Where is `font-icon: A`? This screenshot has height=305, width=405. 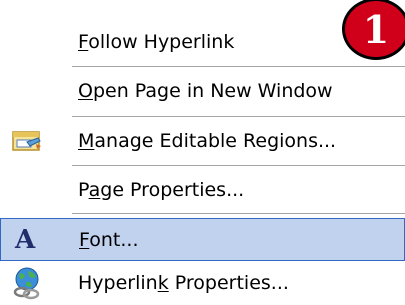
font-icon: A is located at coordinates (28, 240).